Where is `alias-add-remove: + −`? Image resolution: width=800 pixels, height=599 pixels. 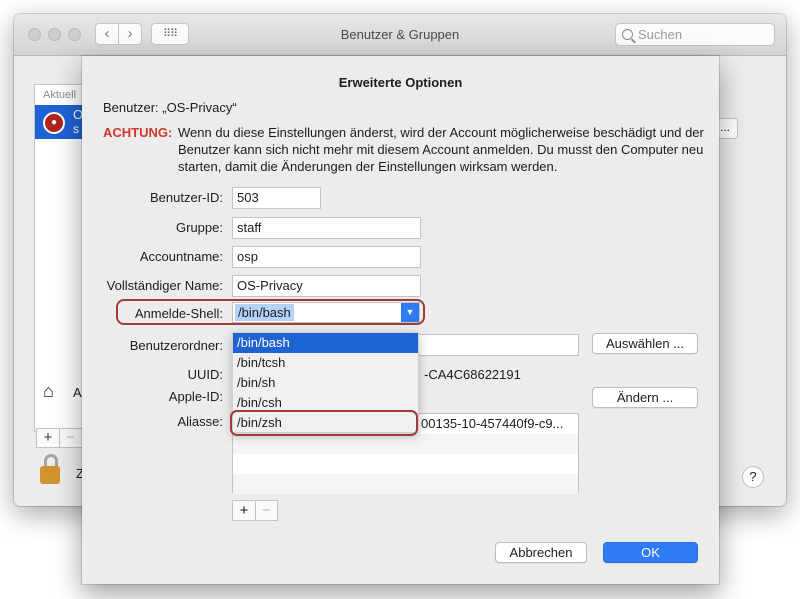
alias-add-remove: + − is located at coordinates (255, 510).